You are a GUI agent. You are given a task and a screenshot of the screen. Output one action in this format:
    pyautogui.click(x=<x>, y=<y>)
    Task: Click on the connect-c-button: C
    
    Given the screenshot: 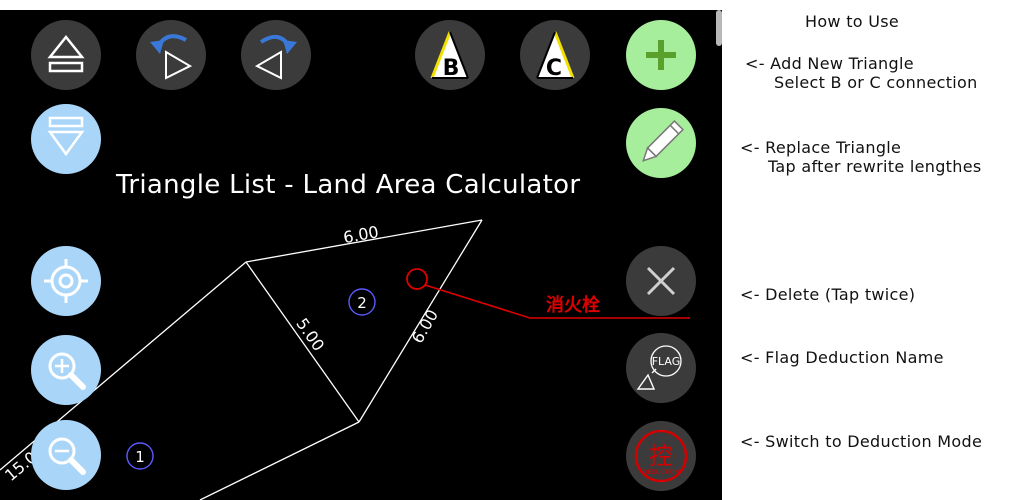 What is the action you would take?
    pyautogui.click(x=555, y=55)
    